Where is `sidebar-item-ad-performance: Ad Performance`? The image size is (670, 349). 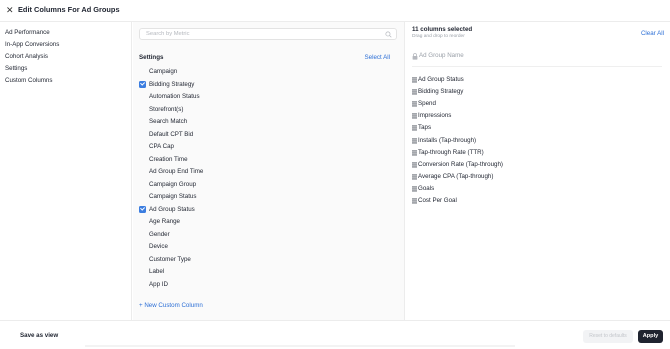
sidebar-item-ad-performance: Ad Performance is located at coordinates (27, 33).